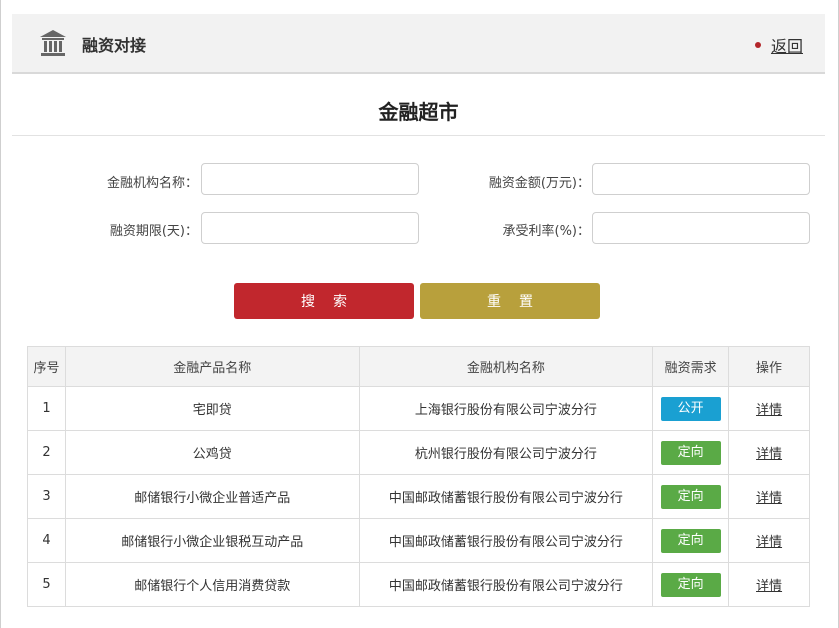 The image size is (839, 628). Describe the element at coordinates (46, 366) in the screenshot. I see `column-header-index: 序号` at that location.